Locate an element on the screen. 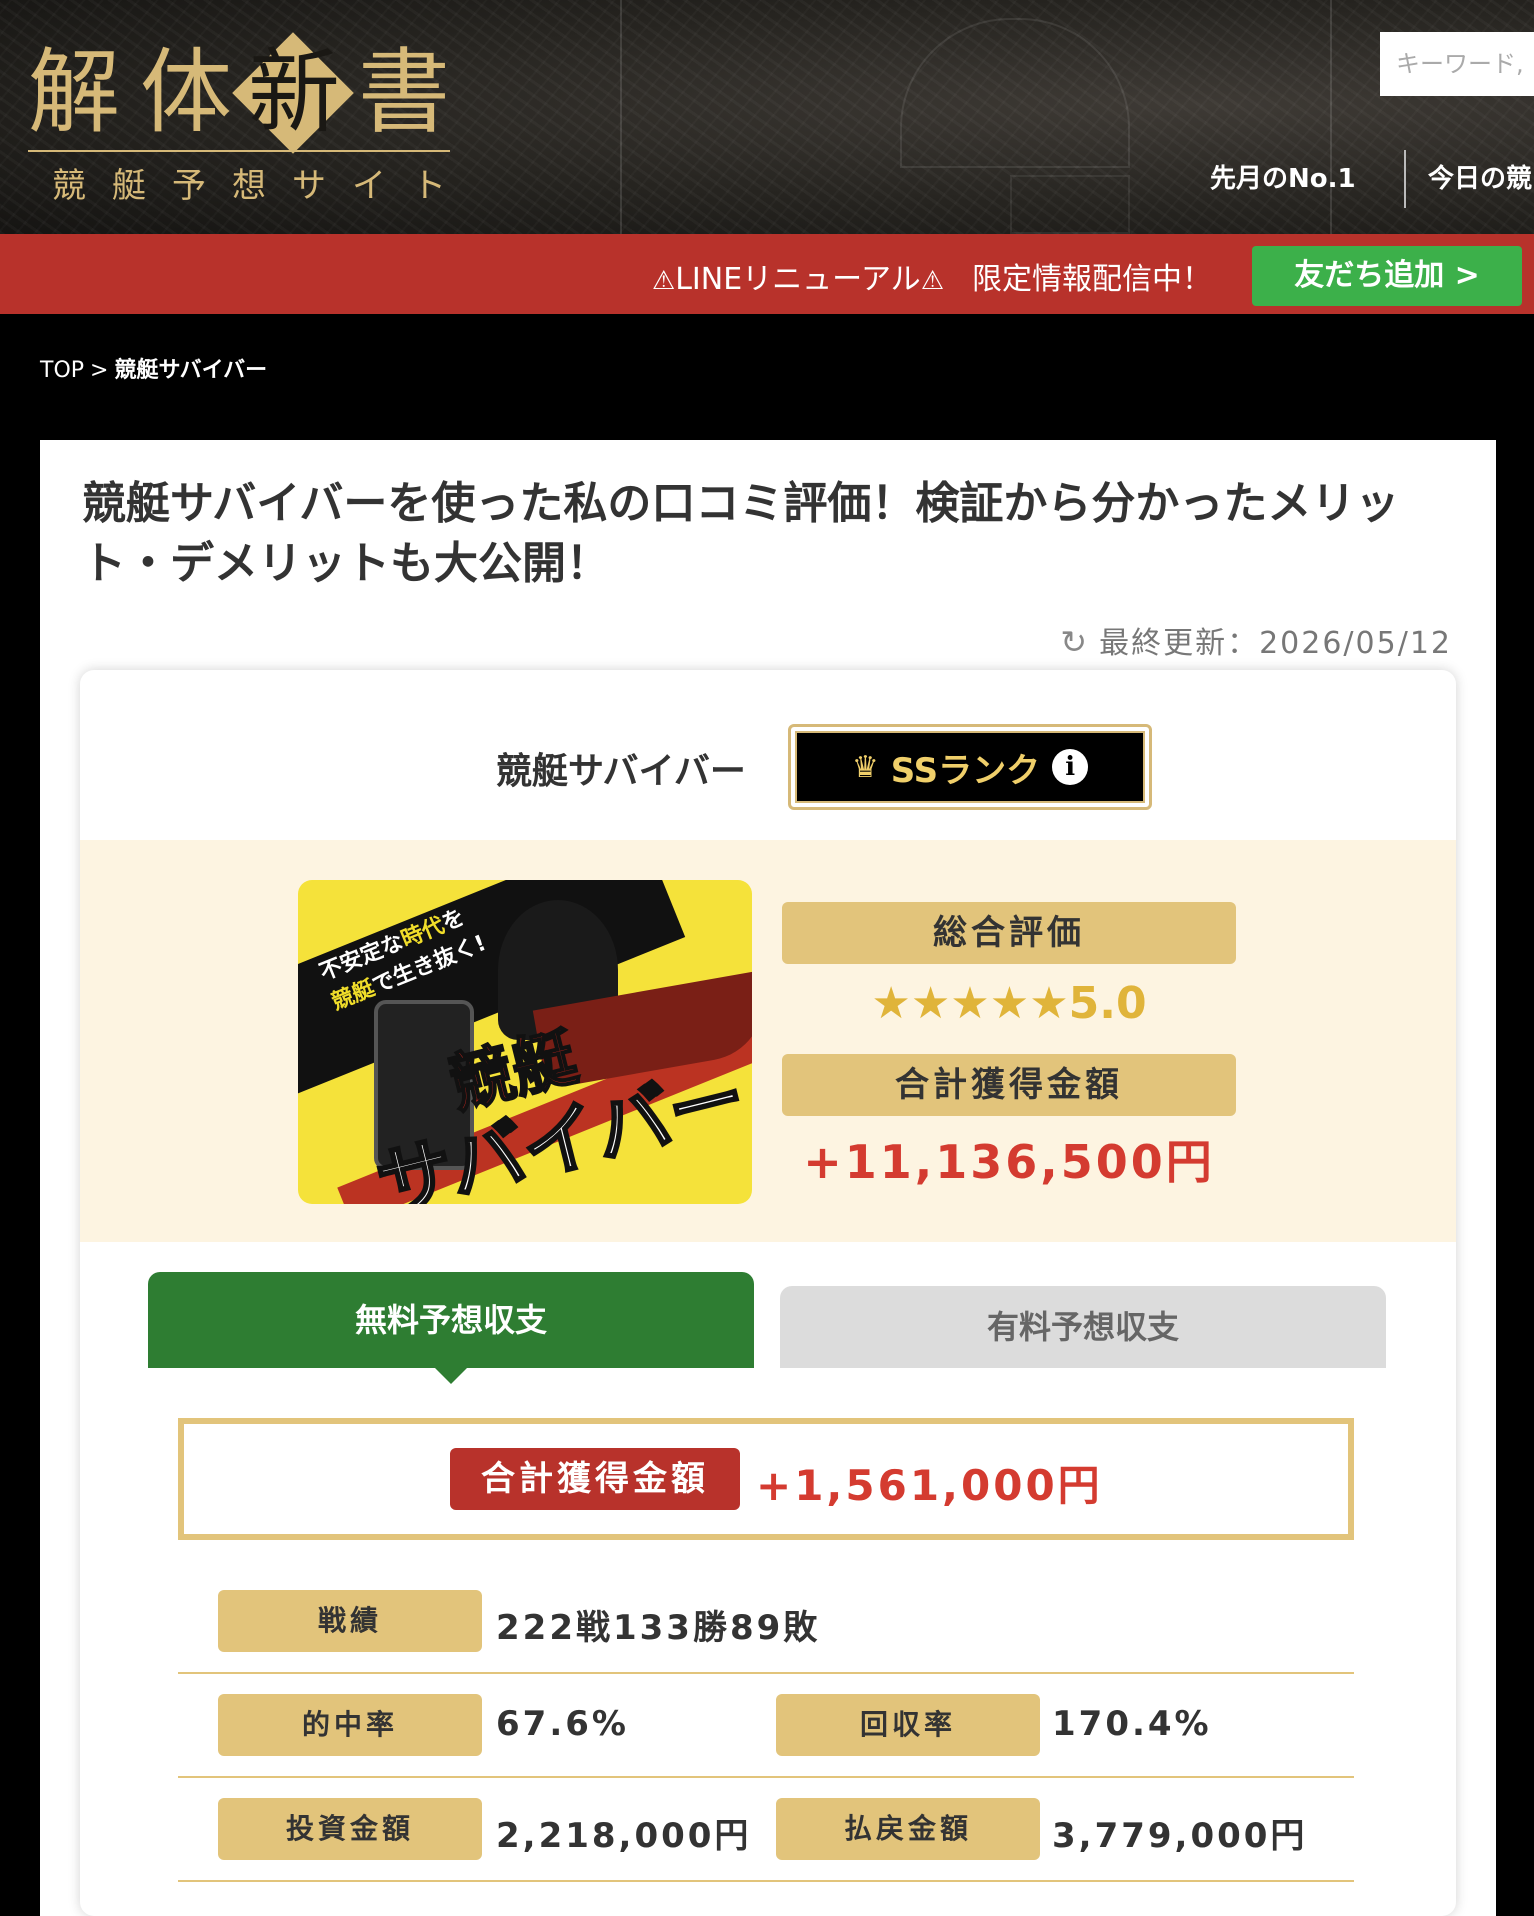 The height and width of the screenshot is (1916, 1534). logo-char: 体 is located at coordinates (186, 92).